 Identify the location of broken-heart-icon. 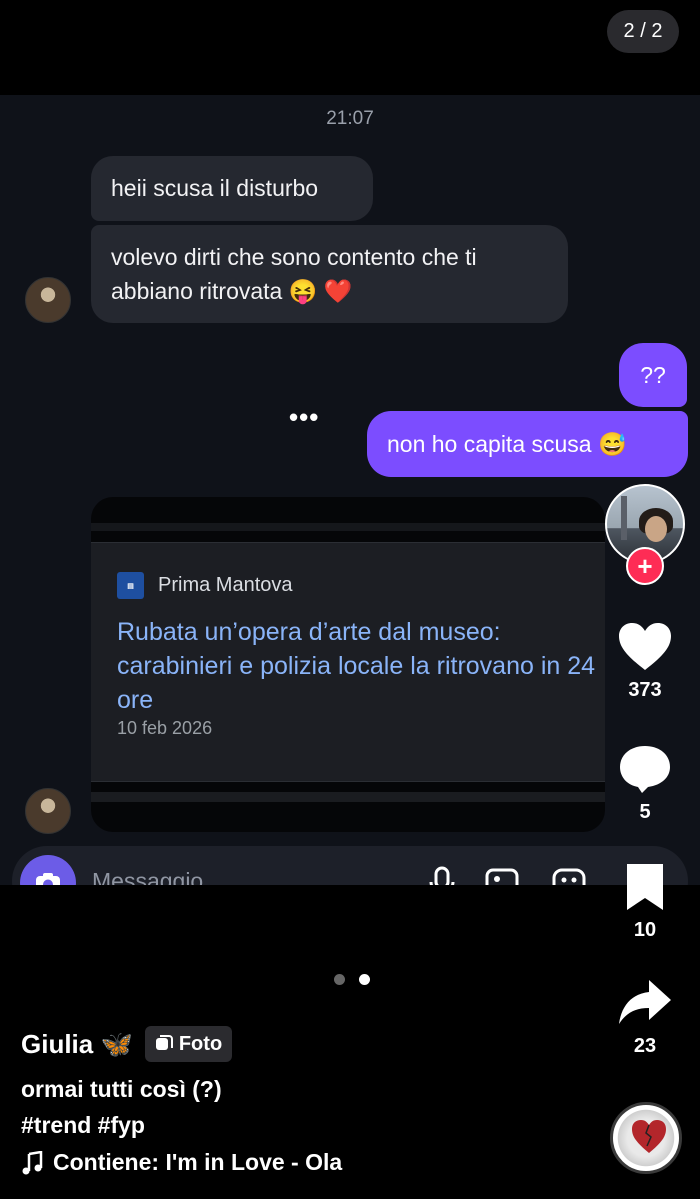
(649, 1136).